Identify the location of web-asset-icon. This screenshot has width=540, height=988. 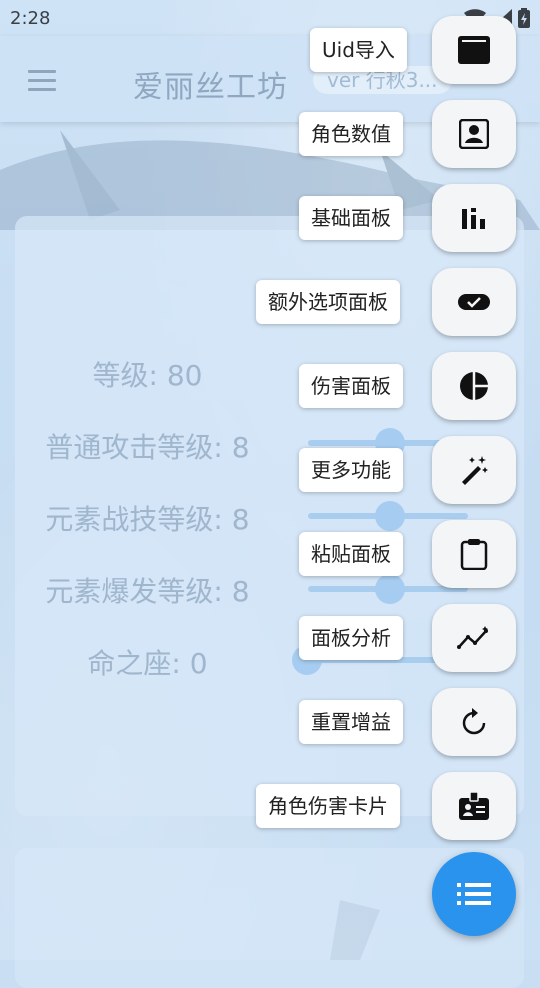
(474, 50).